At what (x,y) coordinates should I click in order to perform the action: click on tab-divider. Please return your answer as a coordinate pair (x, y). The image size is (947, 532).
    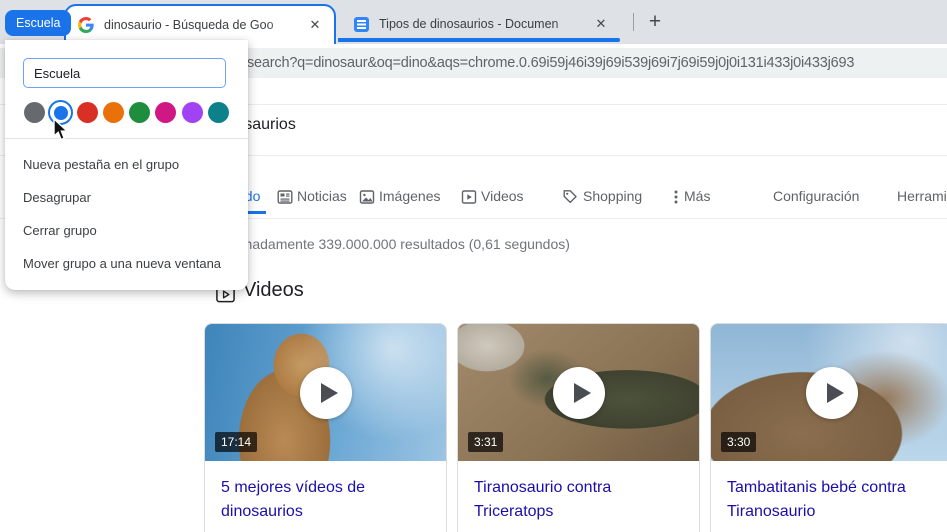
    Looking at the image, I should click on (633, 22).